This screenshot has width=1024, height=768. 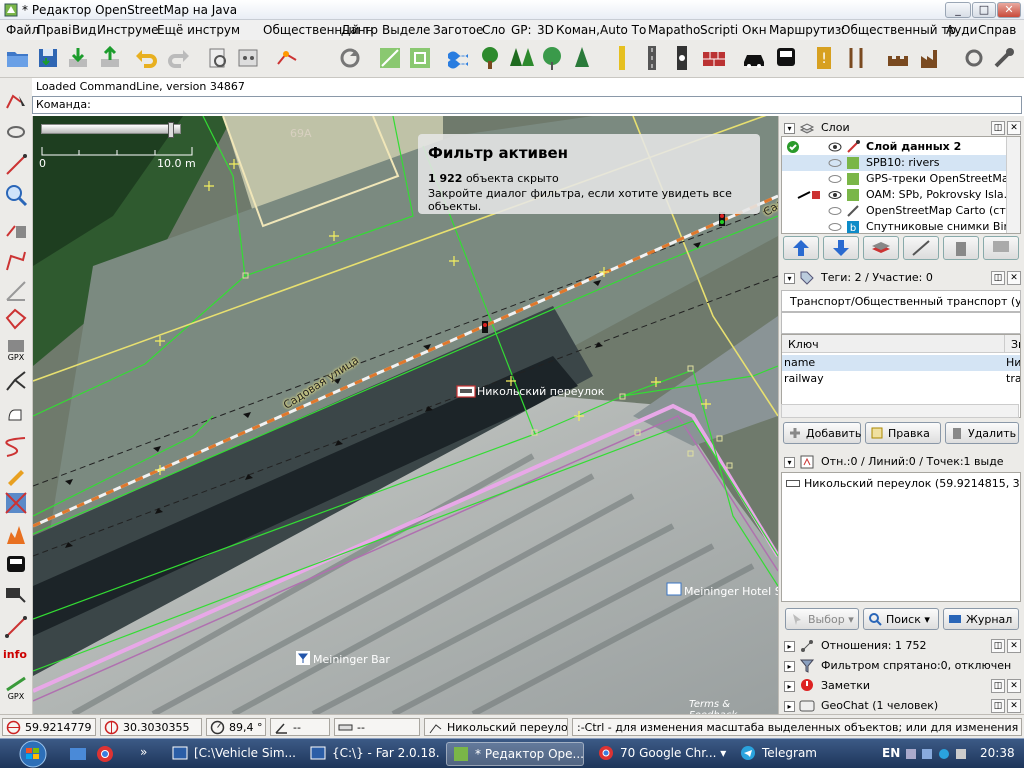 What do you see at coordinates (902, 278) in the screenshot?
I see `tags-panel-header: ▾ Теги: 2 / Участие: 0 ◫ ✕` at bounding box center [902, 278].